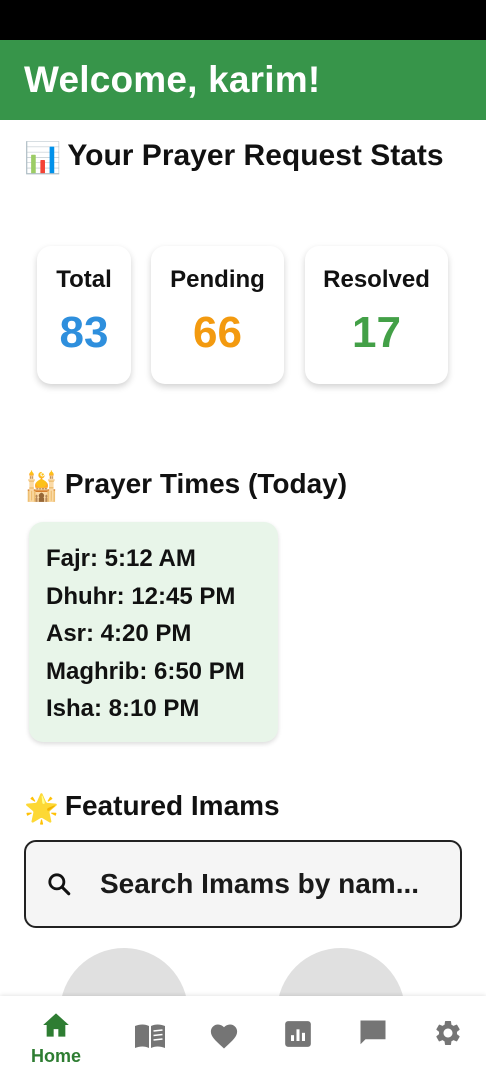  What do you see at coordinates (84, 332) in the screenshot?
I see `stat-value-total: 83` at bounding box center [84, 332].